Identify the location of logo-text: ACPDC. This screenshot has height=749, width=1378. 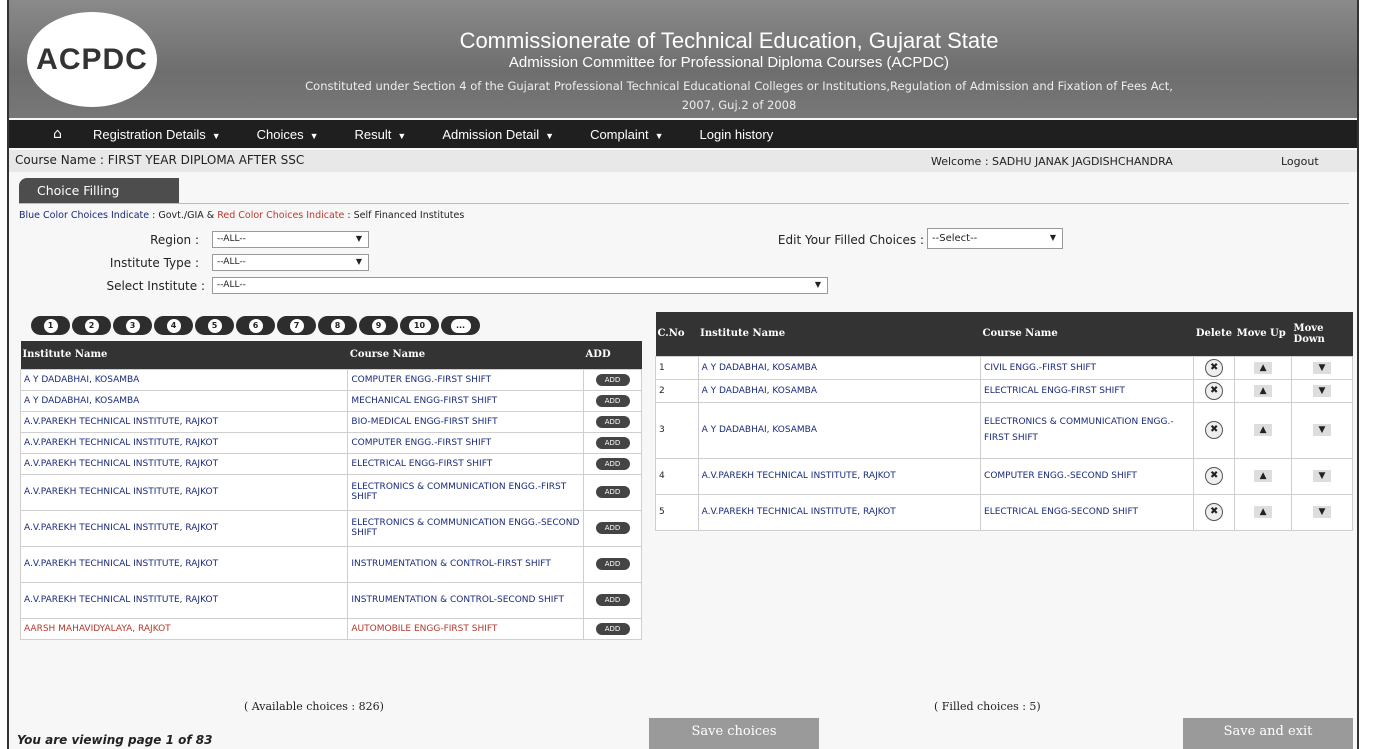
(92, 59).